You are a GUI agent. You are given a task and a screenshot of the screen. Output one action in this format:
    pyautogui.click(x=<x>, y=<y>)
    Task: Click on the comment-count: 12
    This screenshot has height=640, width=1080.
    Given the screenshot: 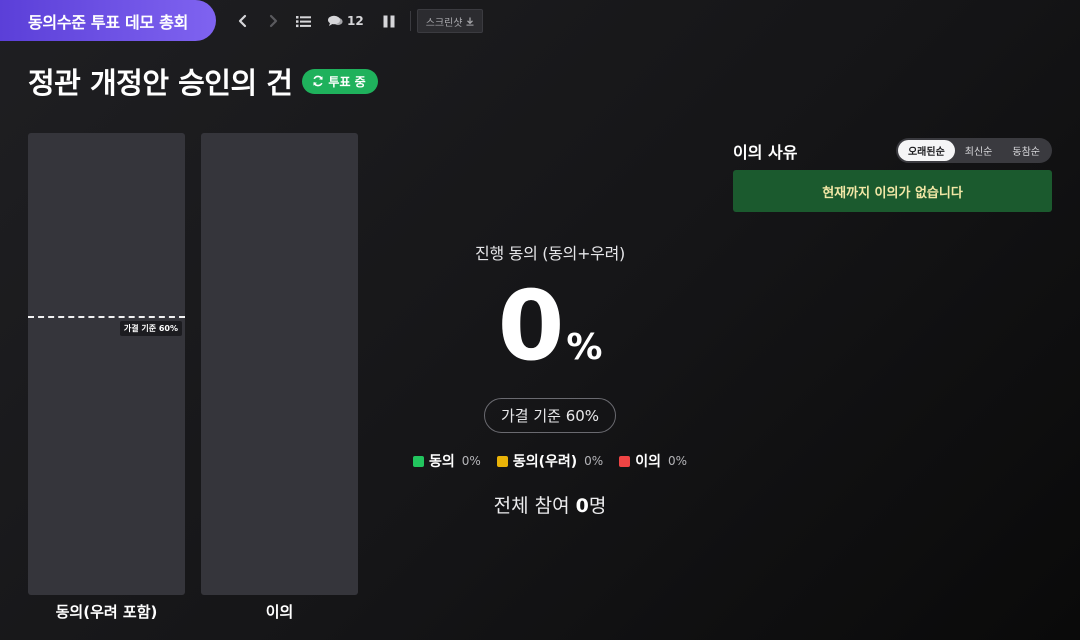 What is the action you would take?
    pyautogui.click(x=355, y=21)
    